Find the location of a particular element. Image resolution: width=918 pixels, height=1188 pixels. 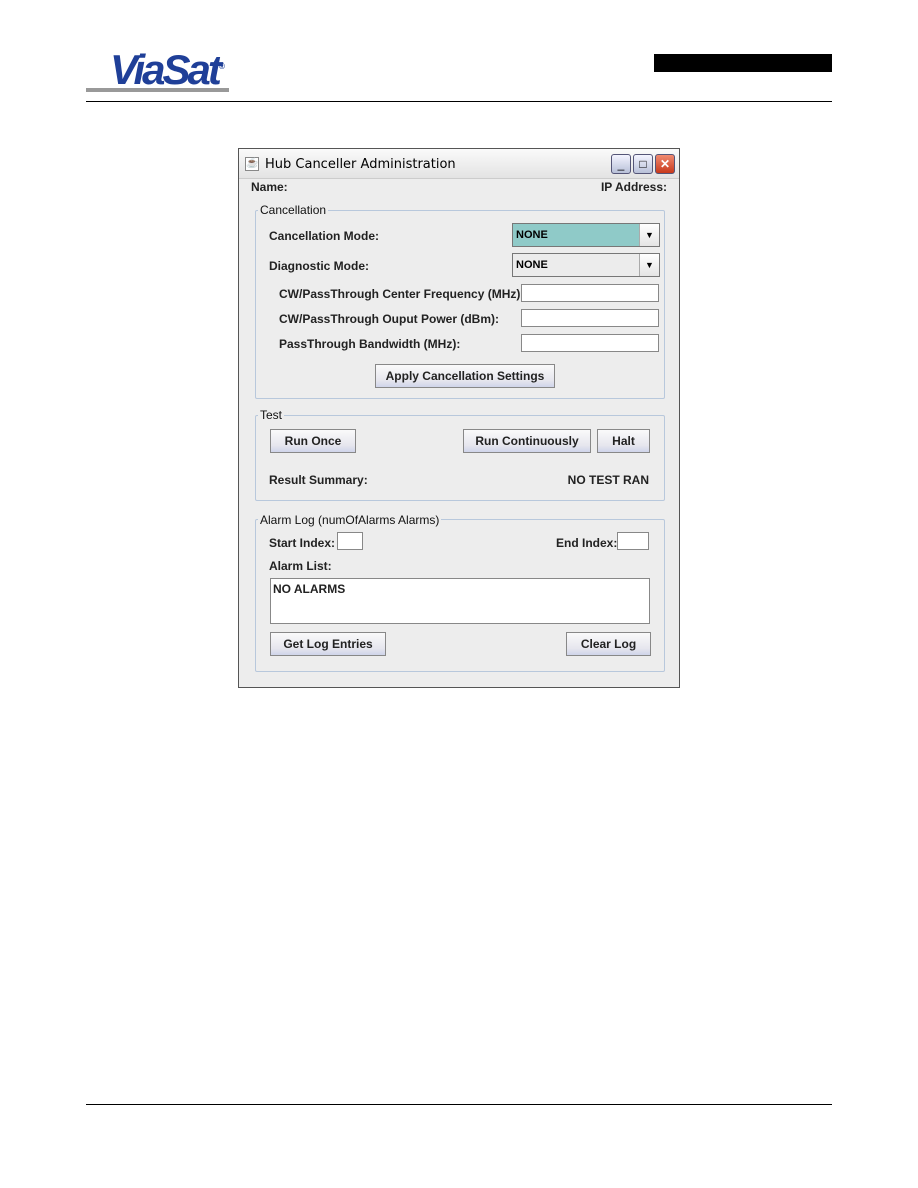

end-index-input is located at coordinates (633, 541).